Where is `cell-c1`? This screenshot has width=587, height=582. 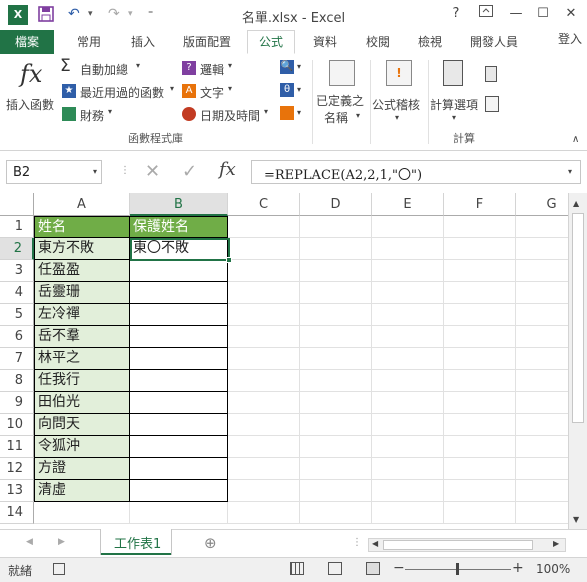 cell-c1 is located at coordinates (264, 227).